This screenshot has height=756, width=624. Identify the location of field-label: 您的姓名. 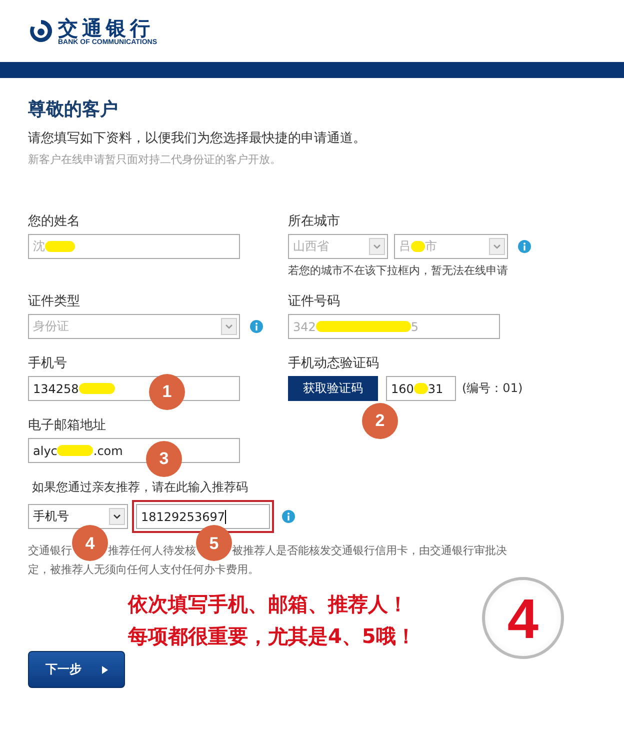
(54, 222).